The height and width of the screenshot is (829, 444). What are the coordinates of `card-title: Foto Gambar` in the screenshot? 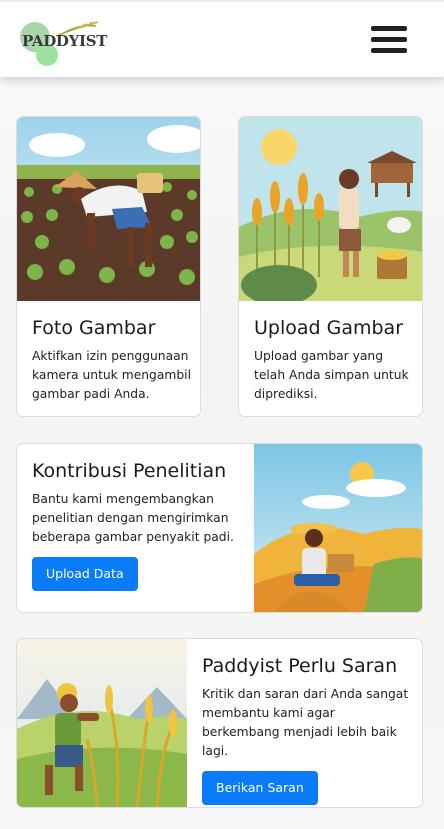 It's located at (94, 328).